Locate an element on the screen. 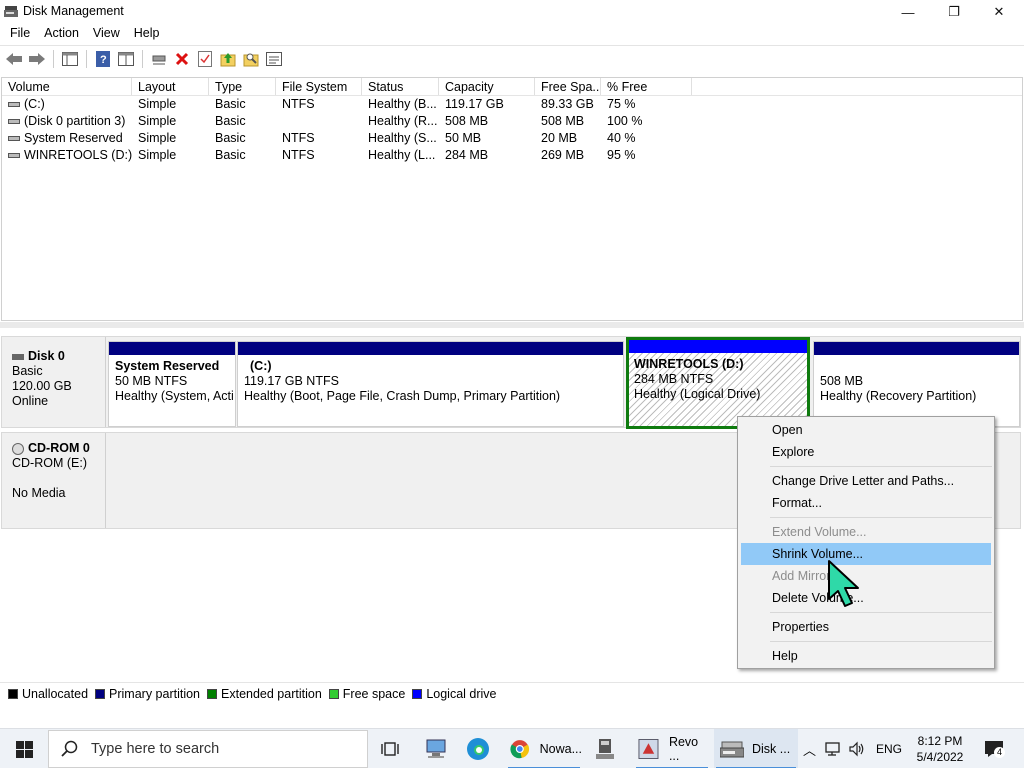  windows-logo-icon is located at coordinates (24, 749).